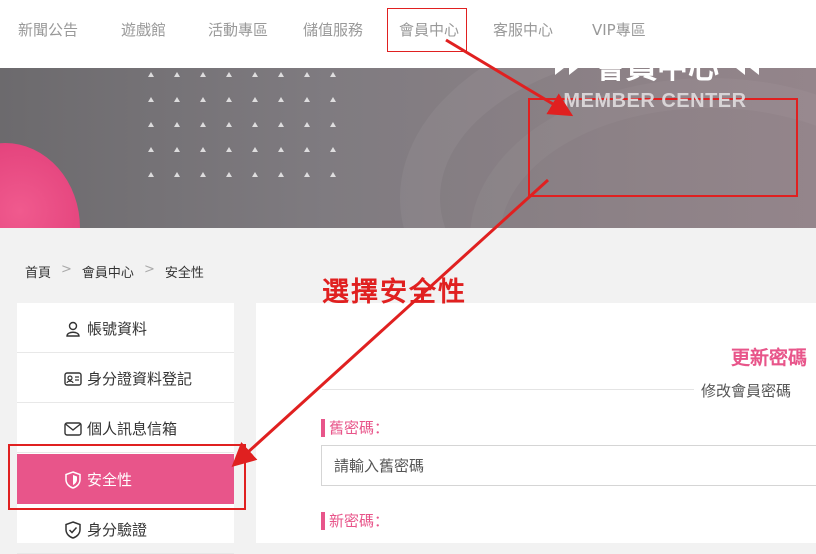 This screenshot has height=554, width=816. I want to click on nav-item-games: 遊戲館, so click(143, 29).